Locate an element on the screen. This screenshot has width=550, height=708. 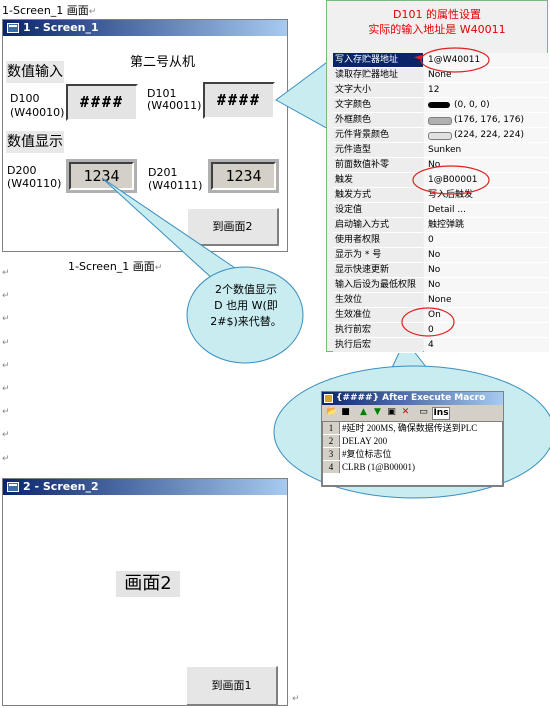
macro-line: 3 #复位标志位 is located at coordinates (413, 454).